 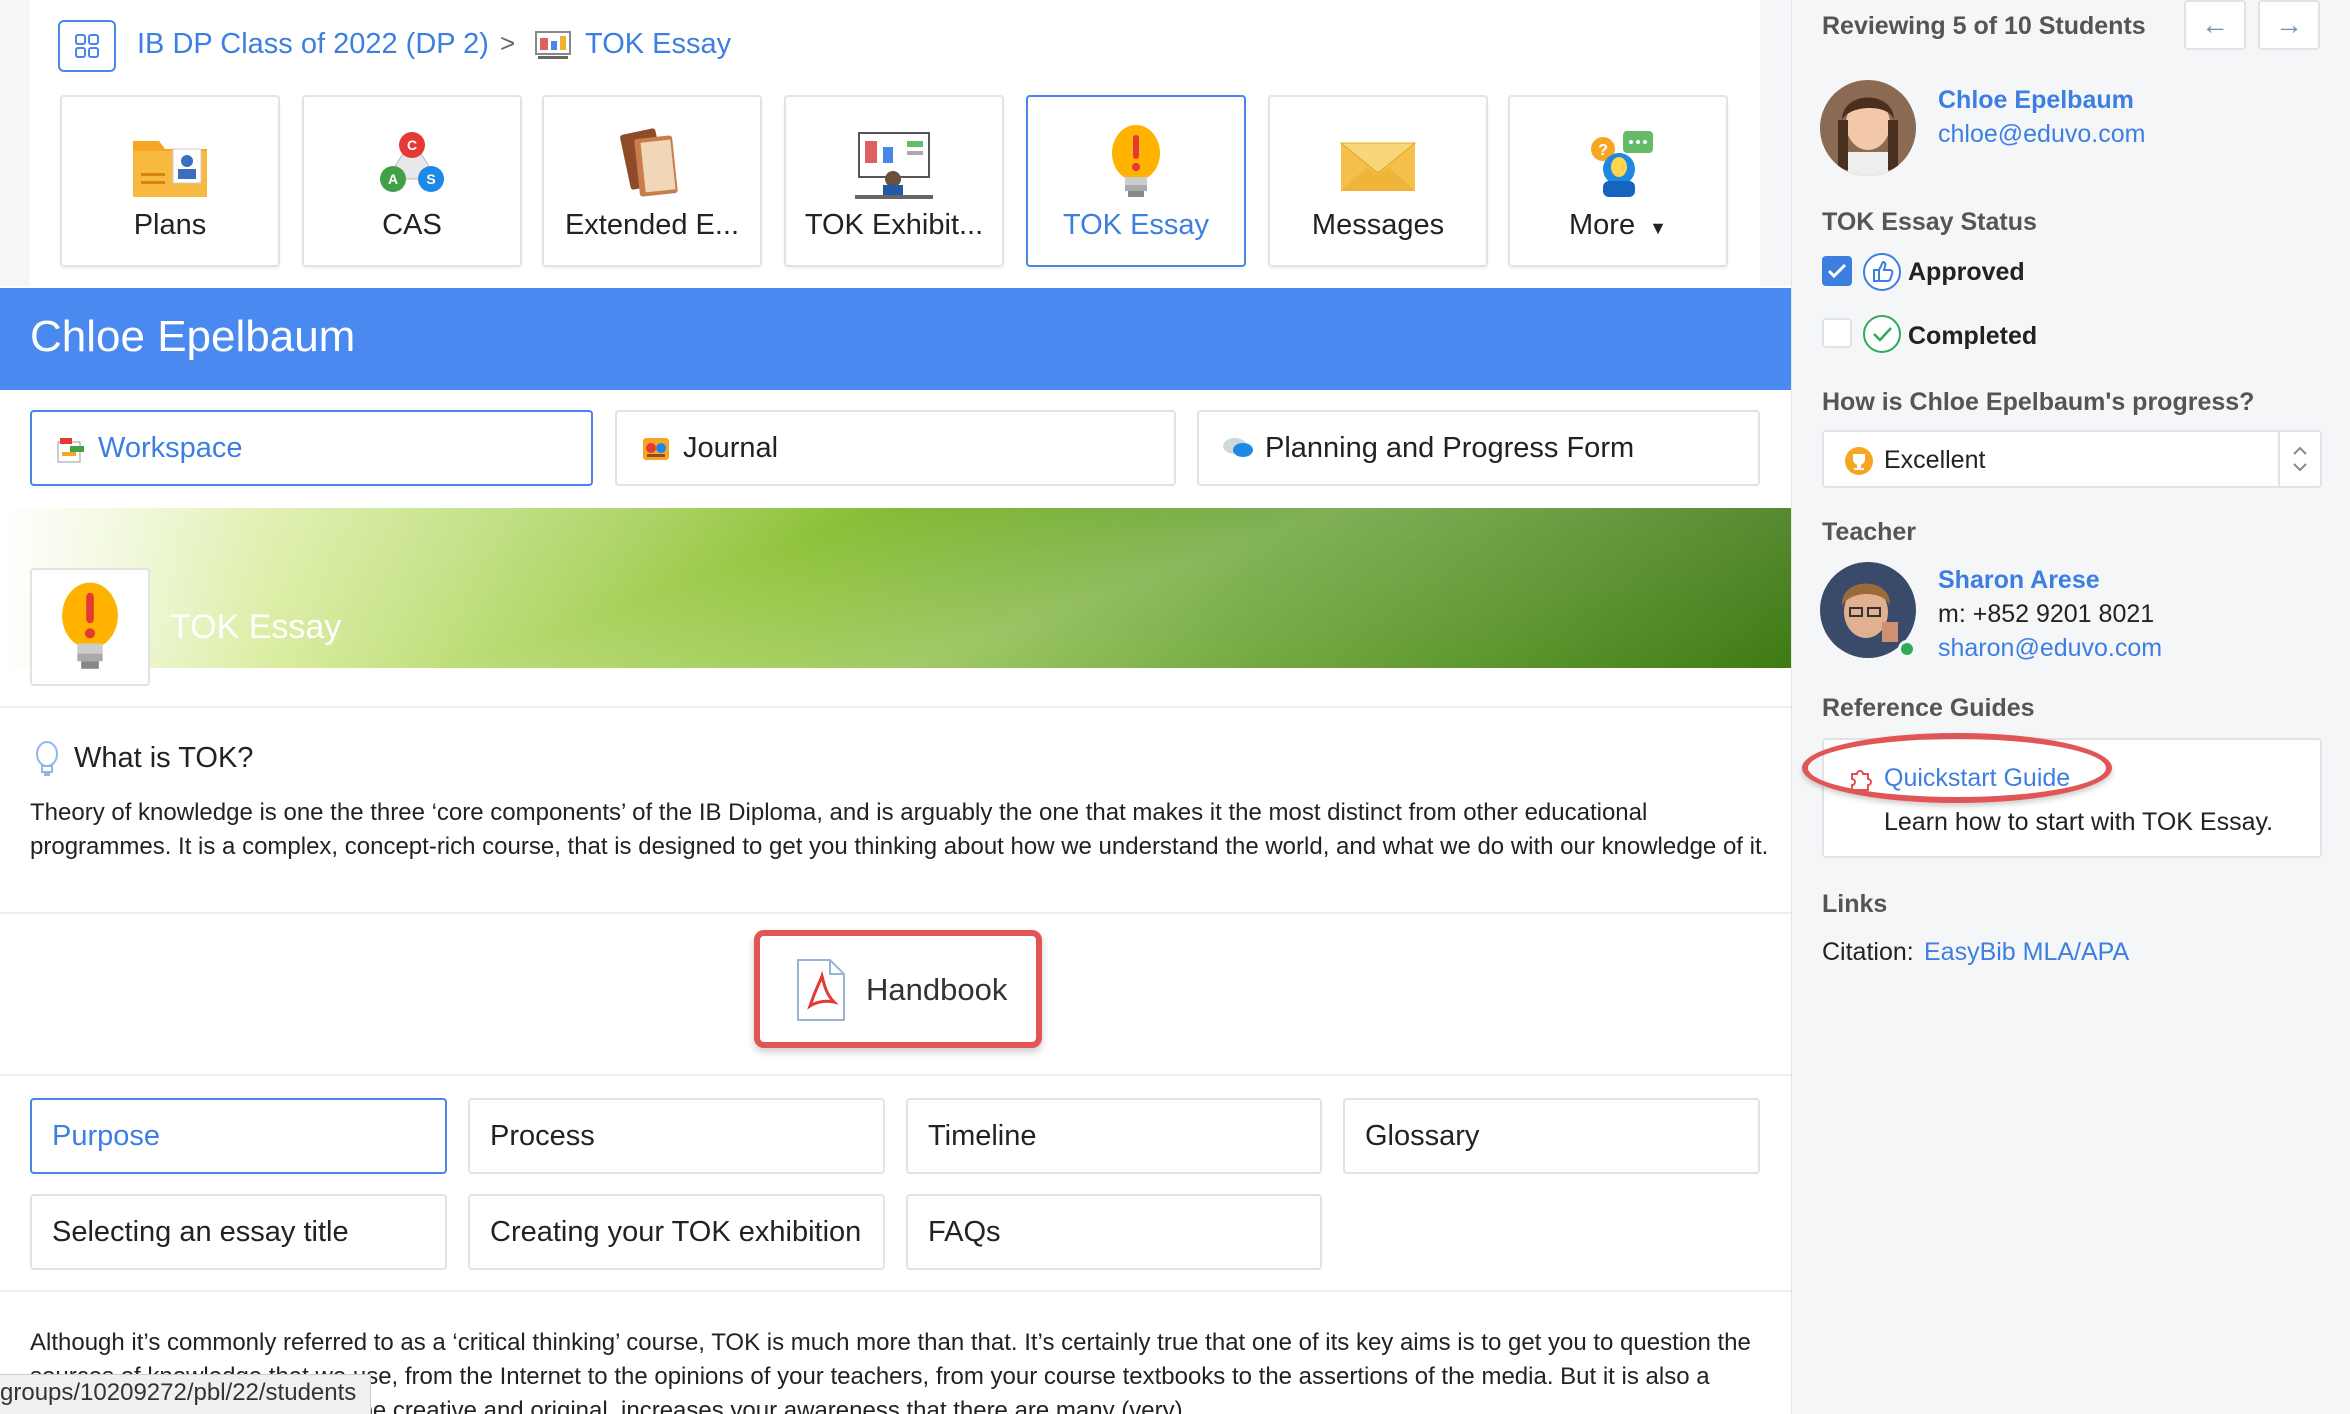 What do you see at coordinates (1984, 26) in the screenshot?
I see `reviewing-count: Reviewing 5 of 10 Students` at bounding box center [1984, 26].